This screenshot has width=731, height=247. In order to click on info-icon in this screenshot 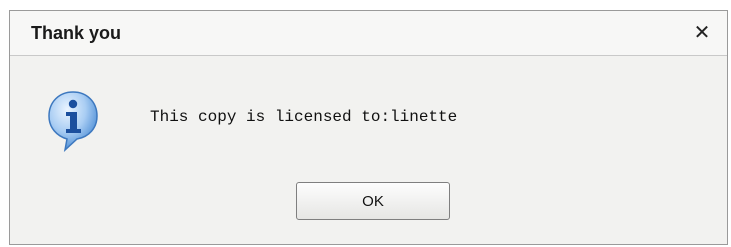, I will do `click(73, 121)`.